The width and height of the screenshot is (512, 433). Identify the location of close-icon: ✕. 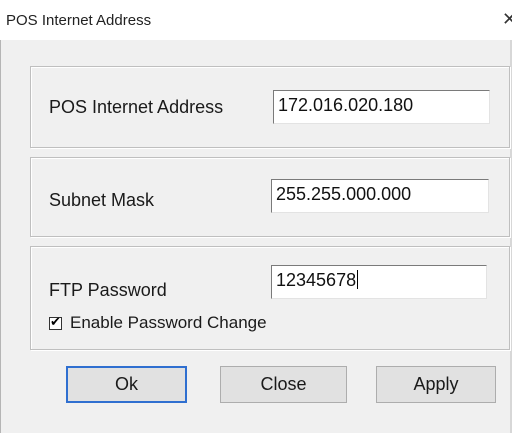
(507, 19).